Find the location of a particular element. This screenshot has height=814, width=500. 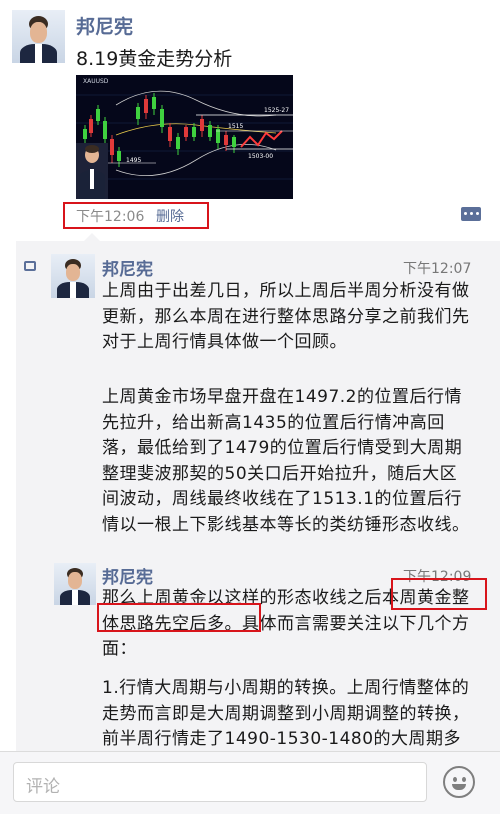

comment-input-placeholder: 评论 is located at coordinates (43, 787).